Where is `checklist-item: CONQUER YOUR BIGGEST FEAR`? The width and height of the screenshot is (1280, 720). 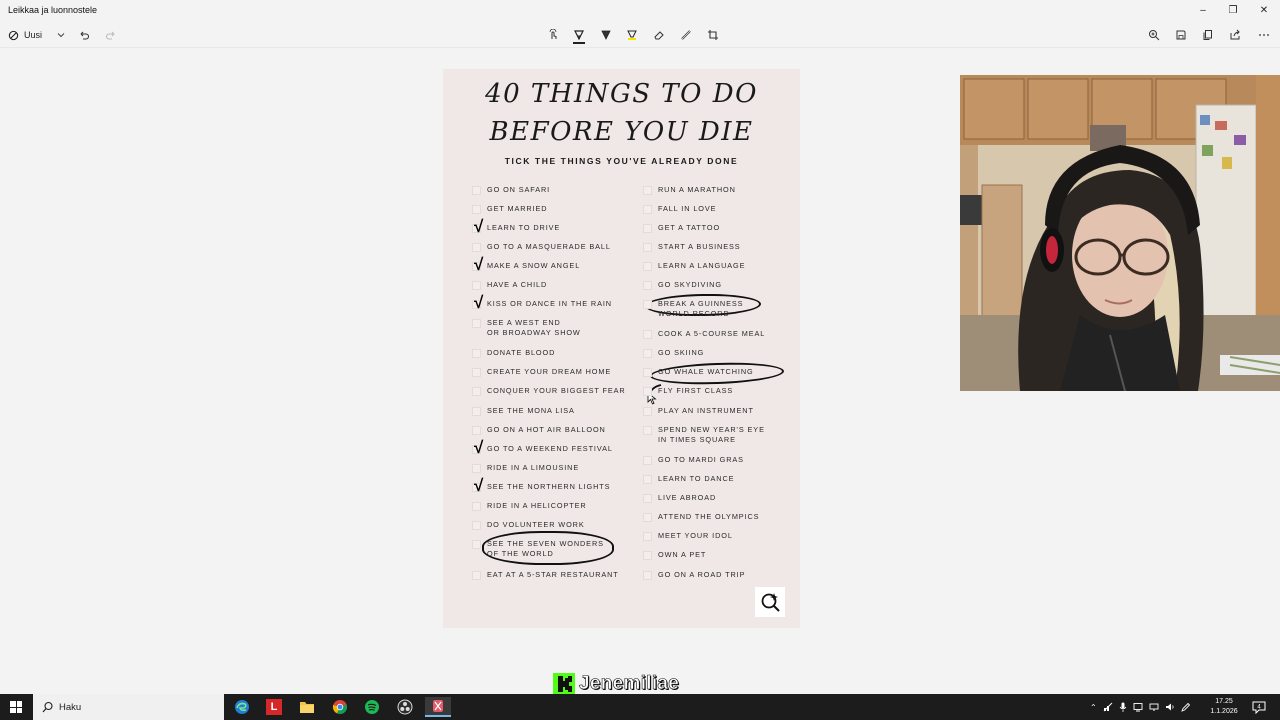
checklist-item: CONQUER YOUR BIGGEST FEAR is located at coordinates (549, 393).